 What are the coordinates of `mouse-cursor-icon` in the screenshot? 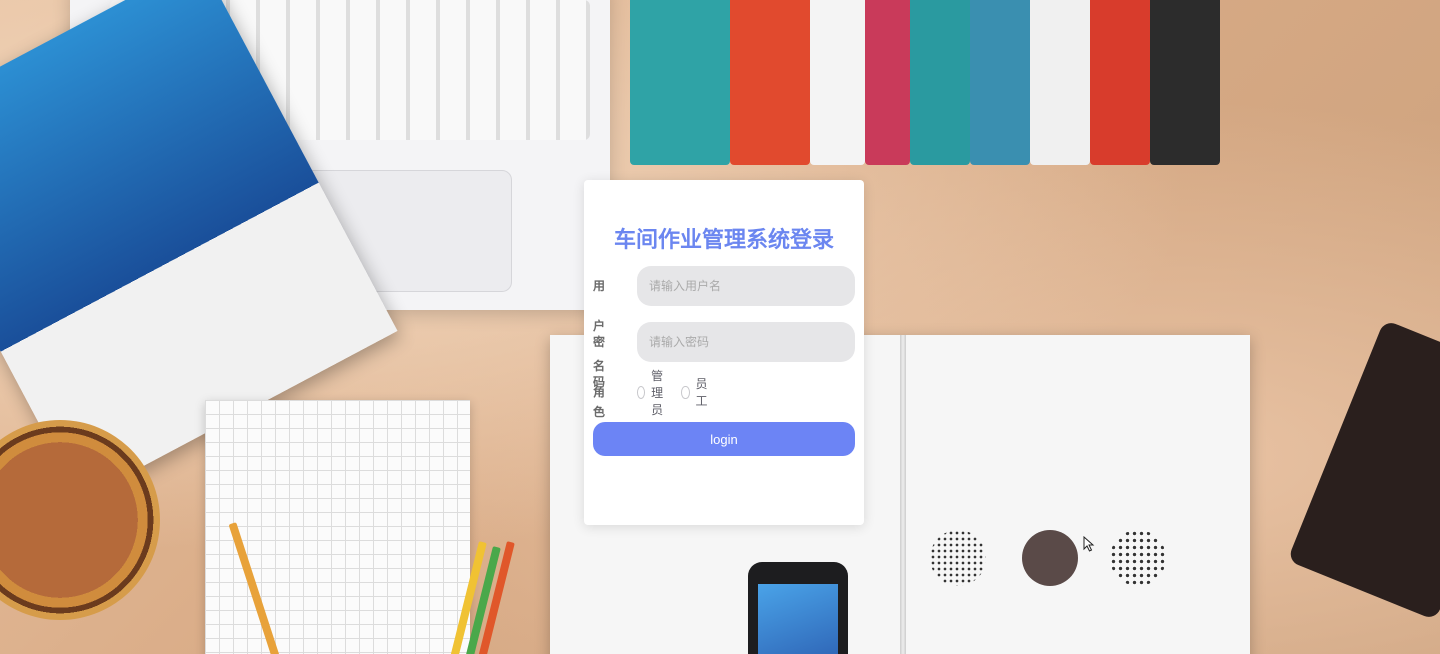 It's located at (1089, 544).